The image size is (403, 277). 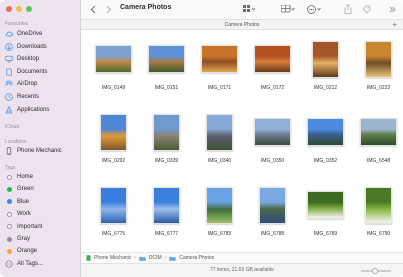 I want to click on path-segment: Camera Photos, so click(x=191, y=258).